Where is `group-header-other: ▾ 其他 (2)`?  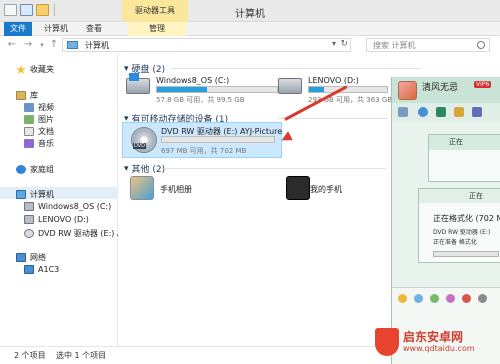 group-header-other: ▾ 其他 (2) is located at coordinates (145, 169).